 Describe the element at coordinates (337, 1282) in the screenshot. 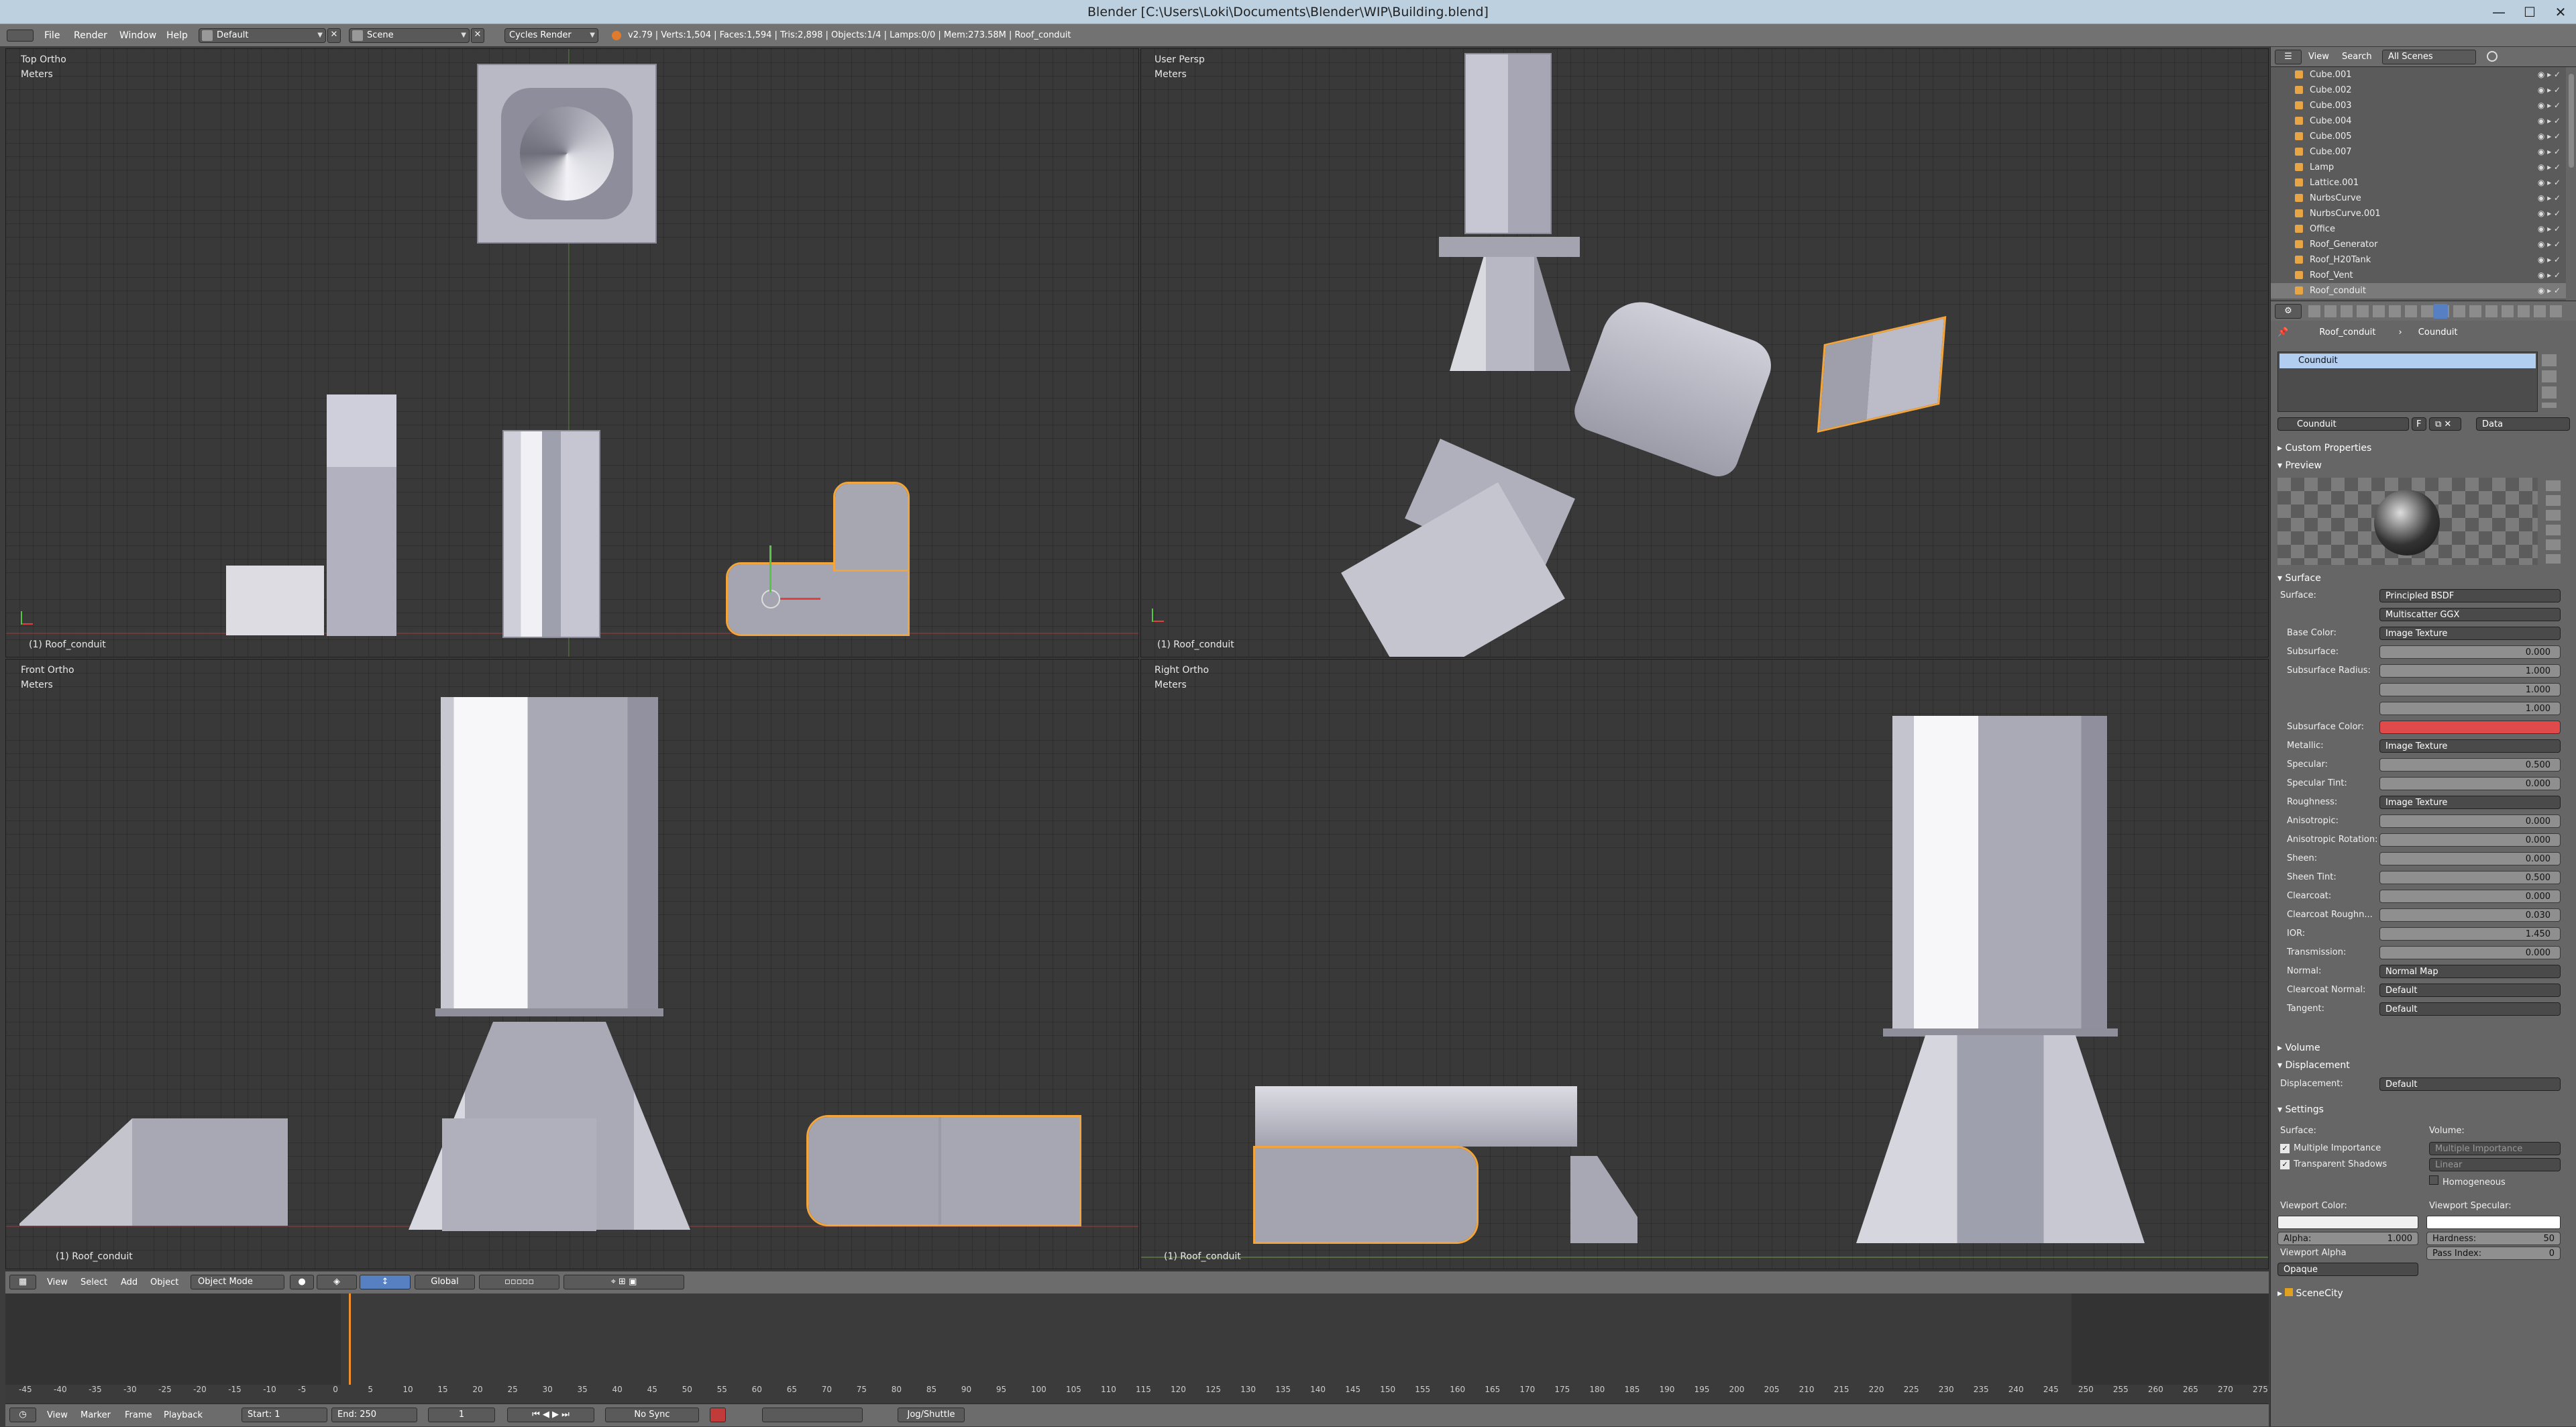

I see `pivot-button: ◈` at that location.